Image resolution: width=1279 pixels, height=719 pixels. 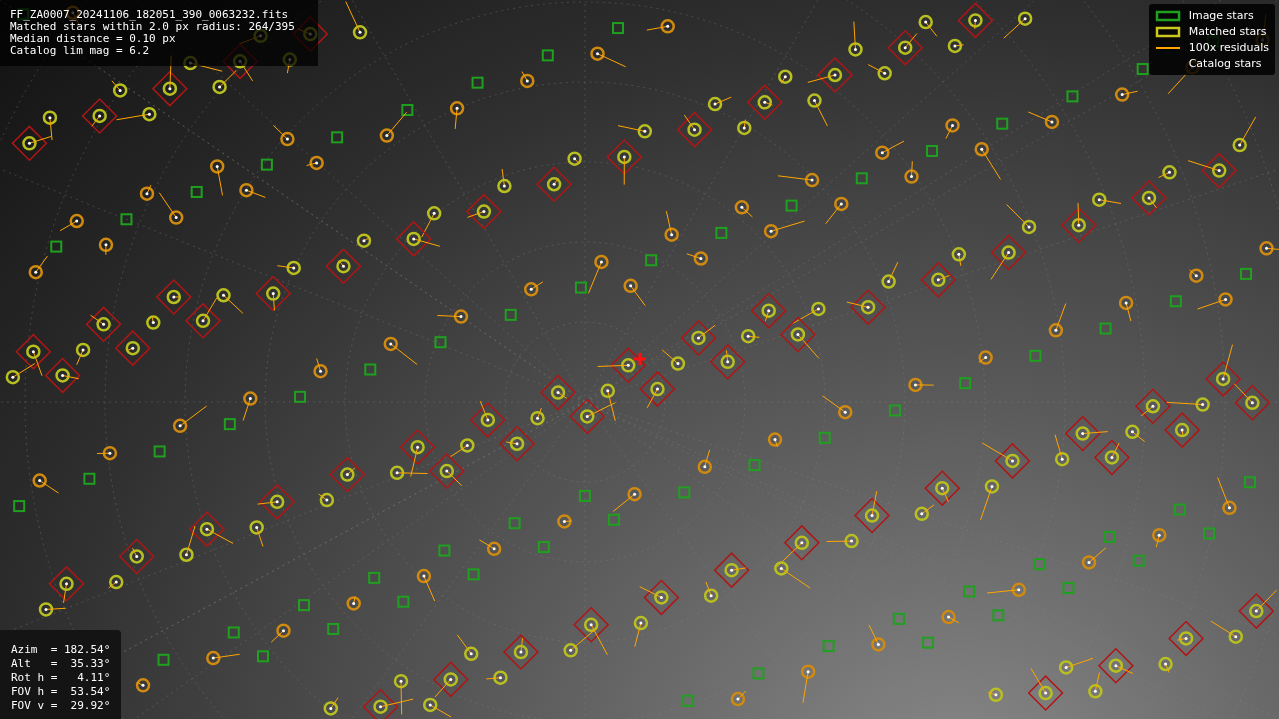 I want to click on info-text: FF_ZA0007_20241106_182051_390_0063232.fits, so click(x=150, y=15).